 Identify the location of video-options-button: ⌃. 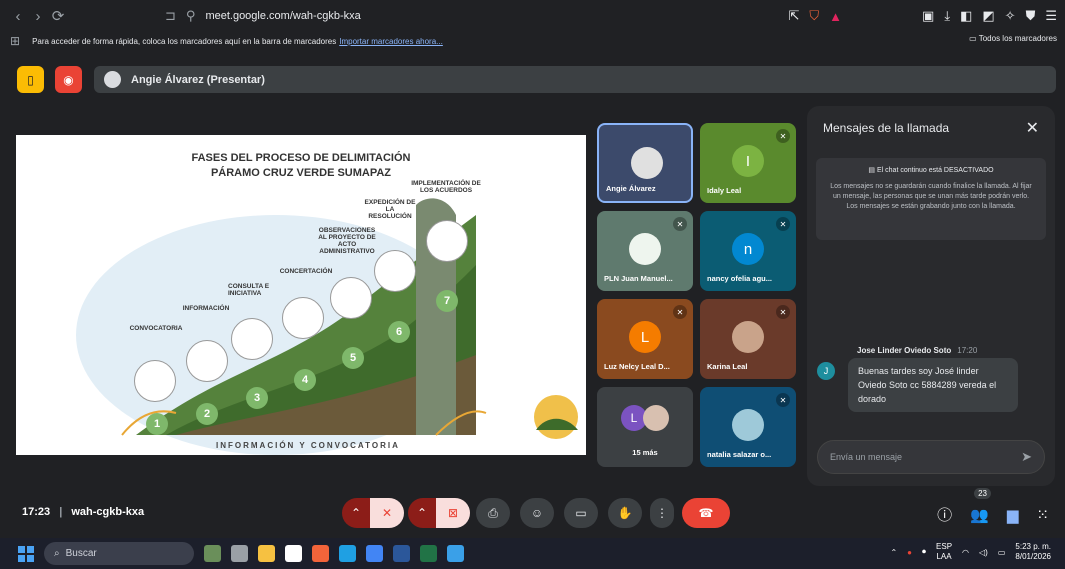
(422, 513).